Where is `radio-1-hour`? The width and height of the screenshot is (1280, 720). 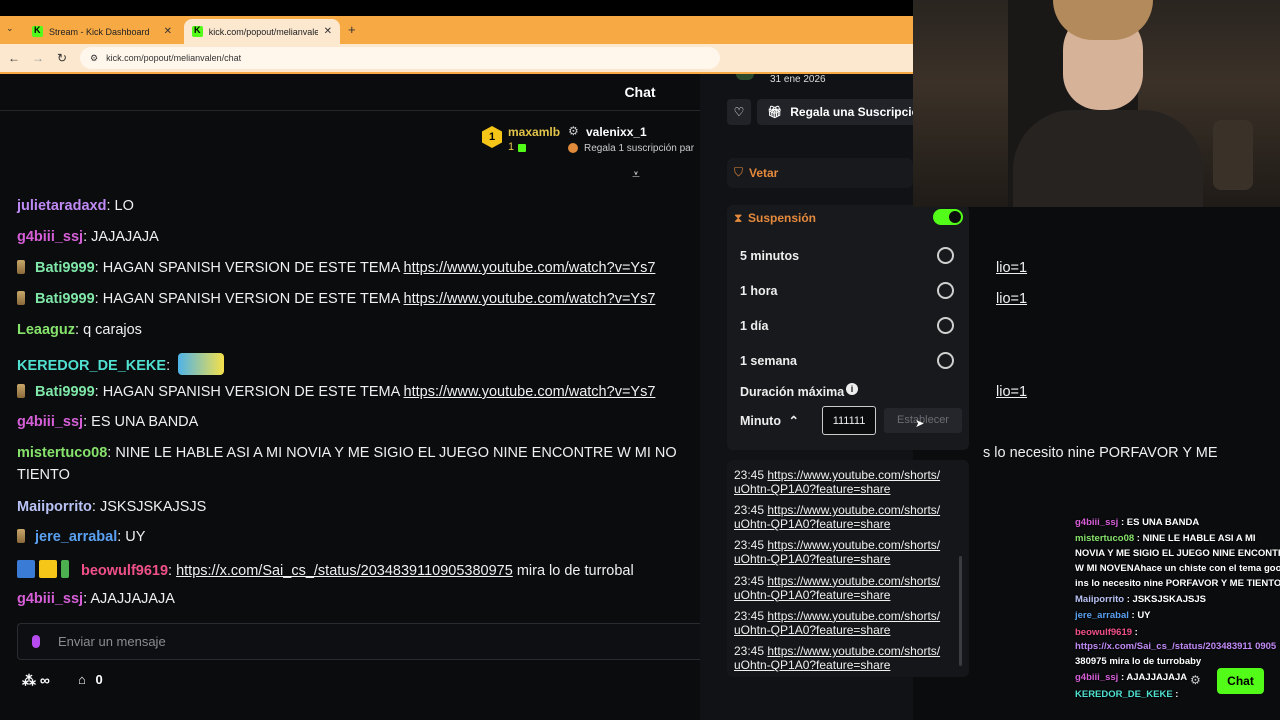 radio-1-hour is located at coordinates (945, 290).